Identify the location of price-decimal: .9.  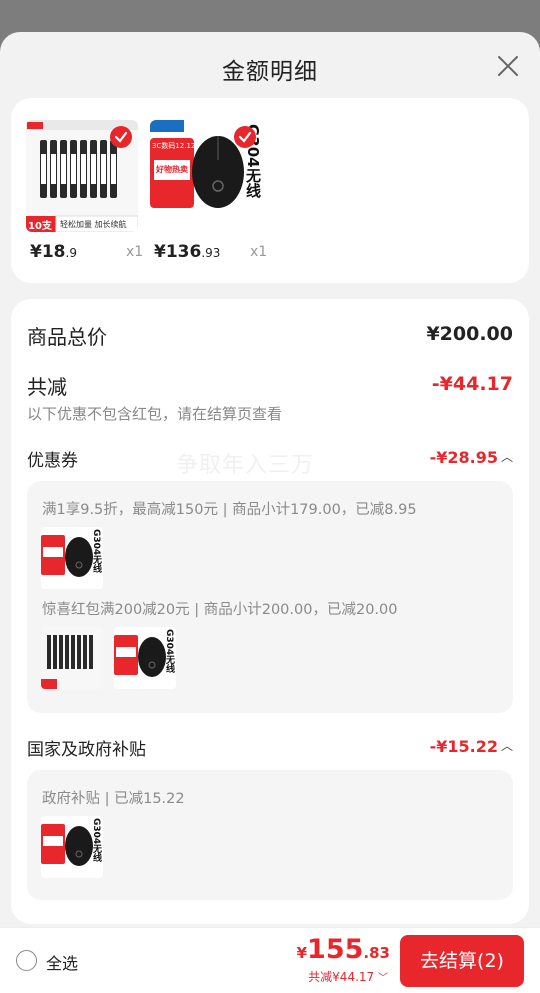
(71, 253).